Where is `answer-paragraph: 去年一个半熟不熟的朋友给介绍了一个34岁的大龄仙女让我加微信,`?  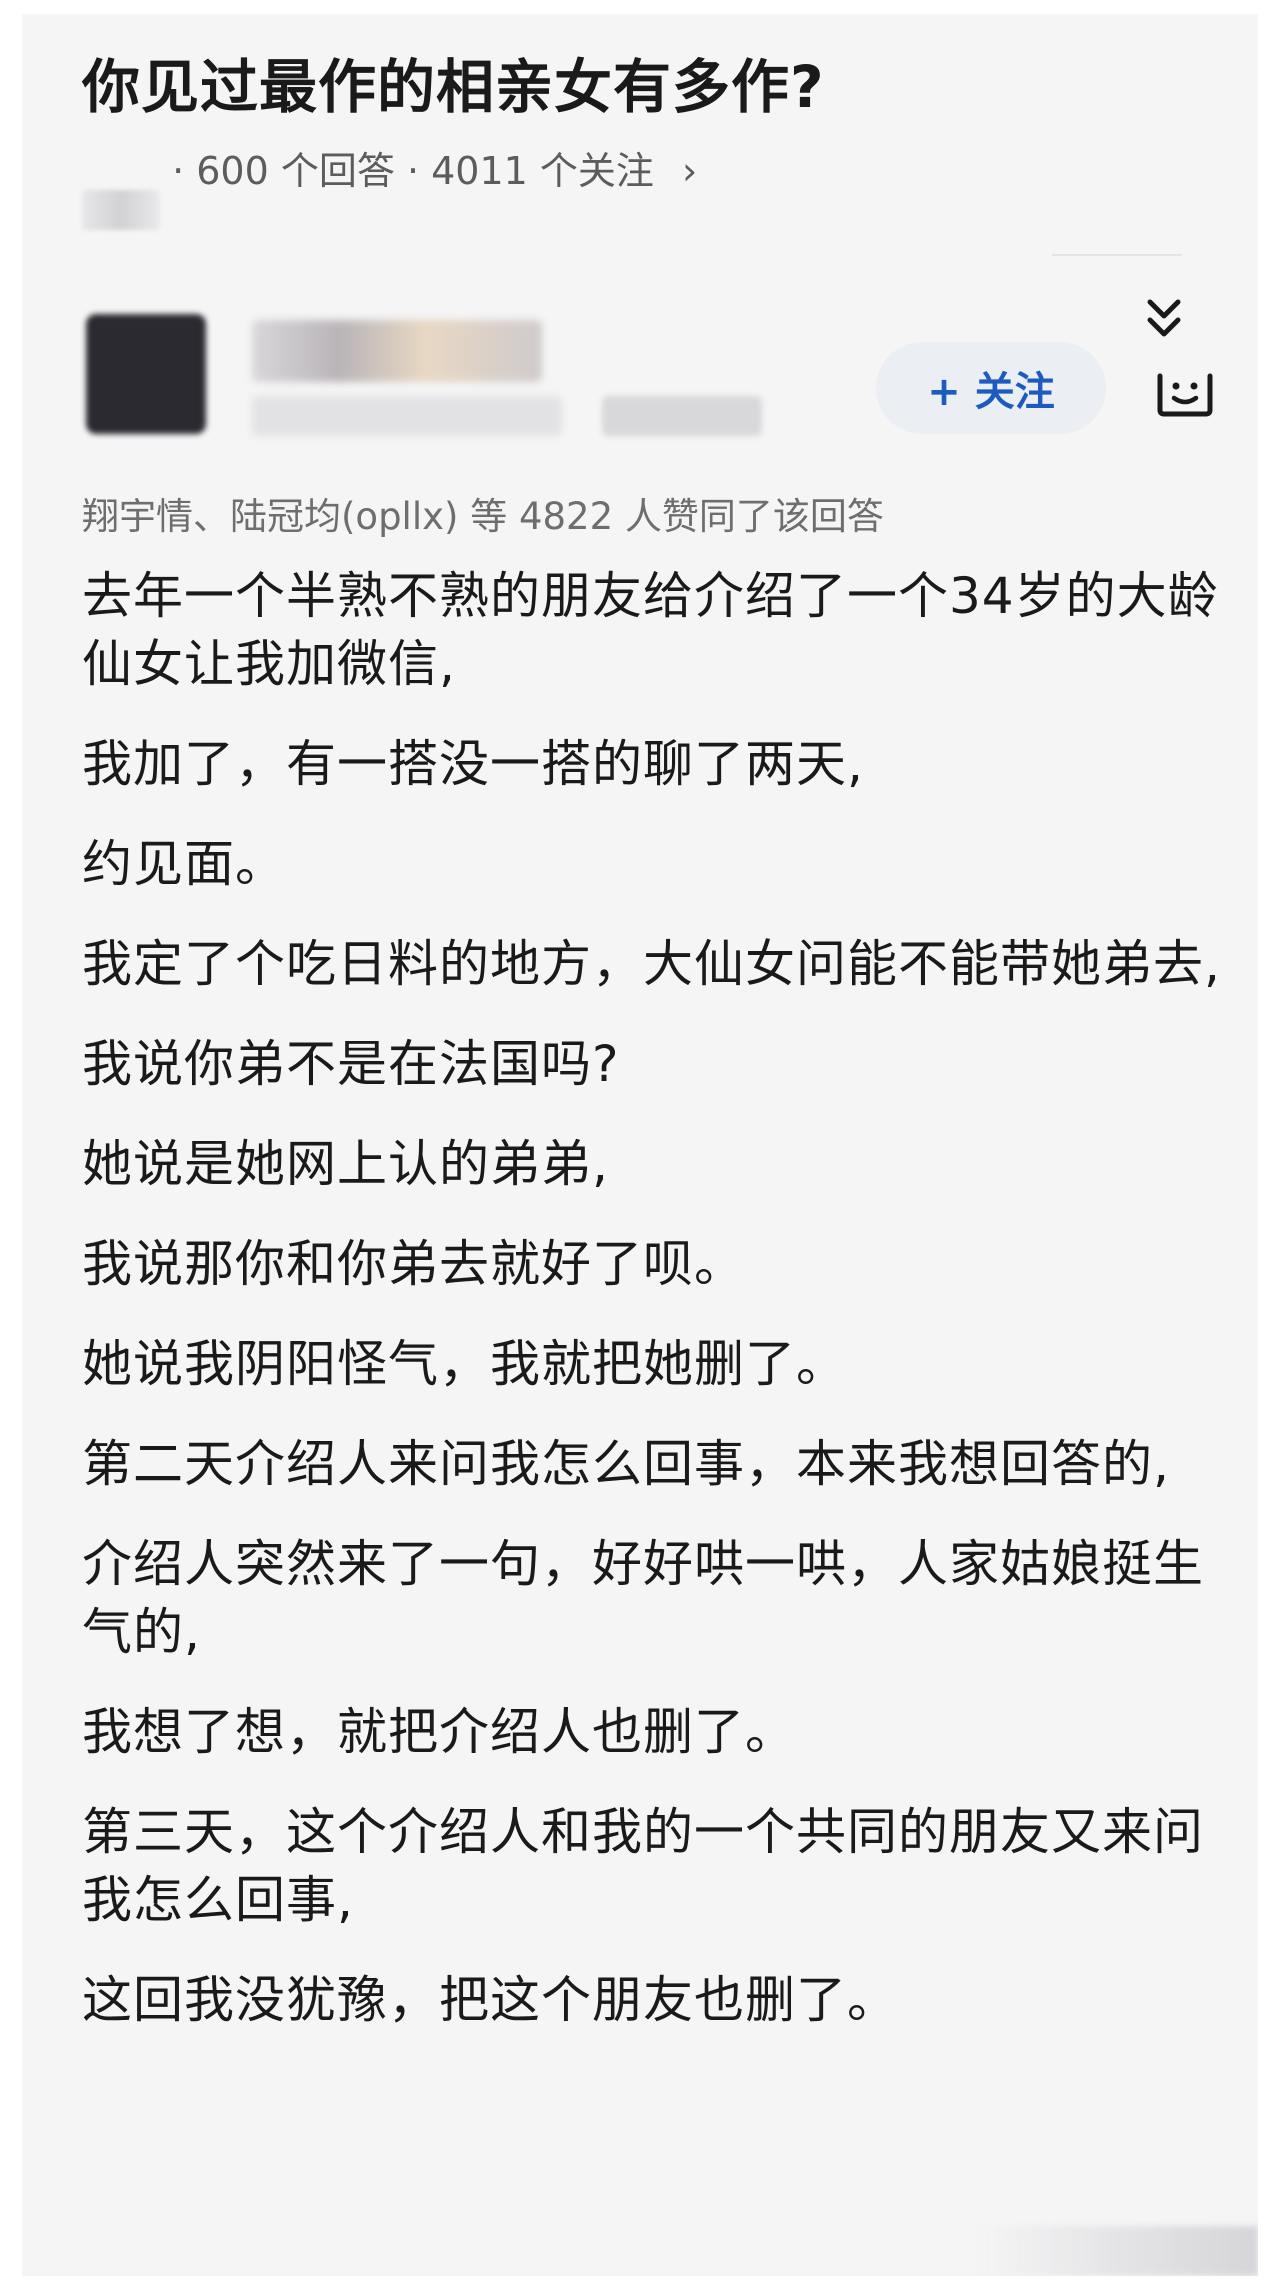
answer-paragraph: 去年一个半熟不熟的朋友给介绍了一个34岁的大龄仙女让我加微信, is located at coordinates (650, 630).